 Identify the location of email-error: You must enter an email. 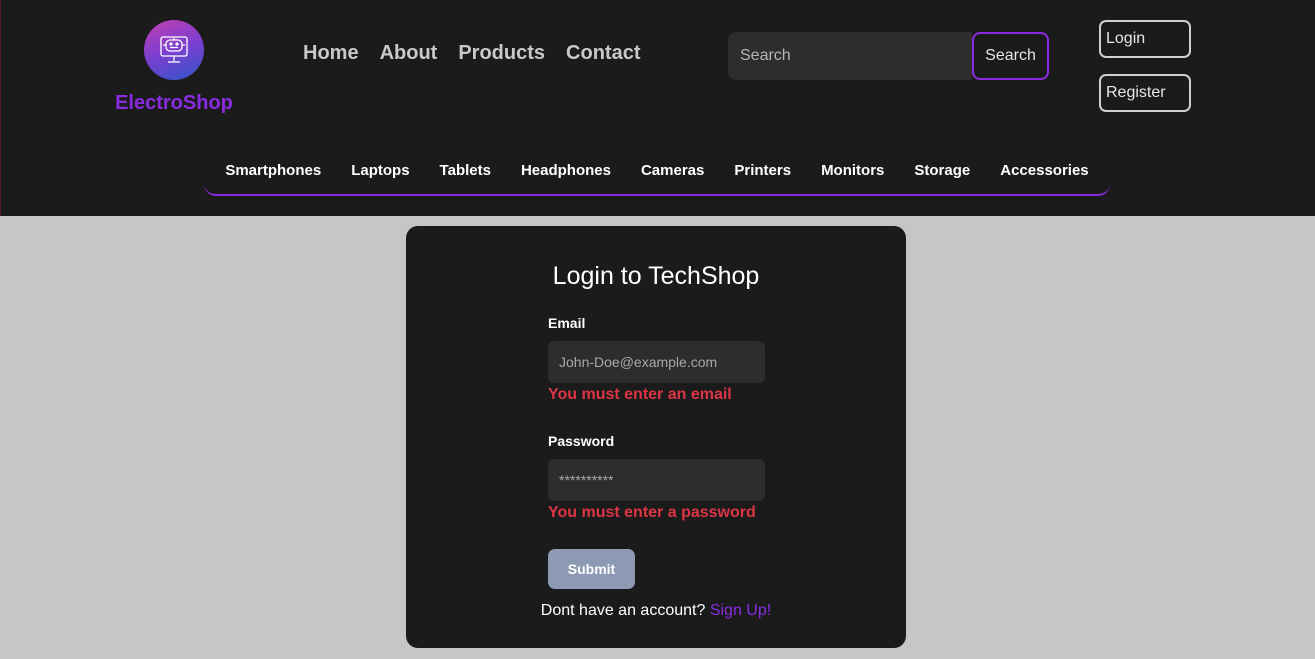
(640, 394).